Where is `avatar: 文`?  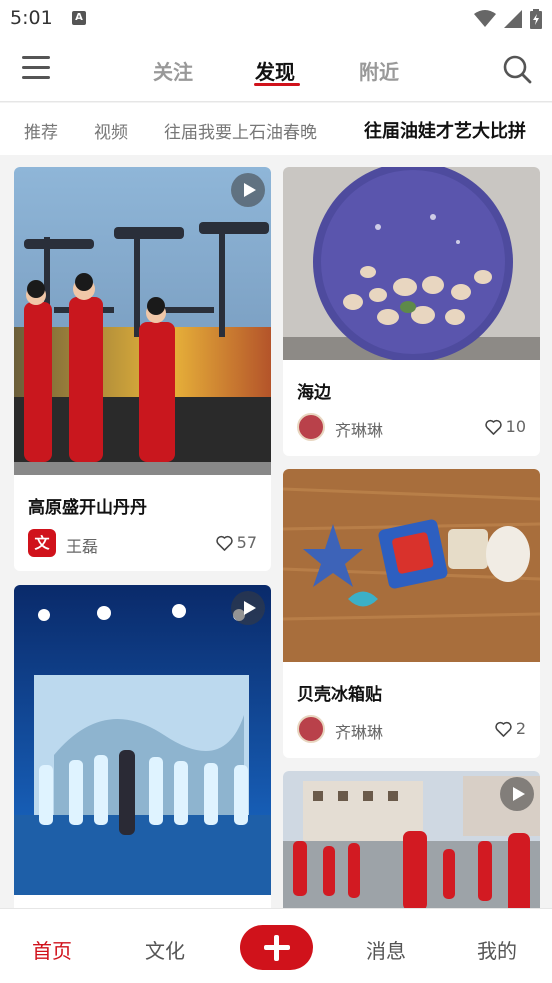
avatar: 文 is located at coordinates (42, 543).